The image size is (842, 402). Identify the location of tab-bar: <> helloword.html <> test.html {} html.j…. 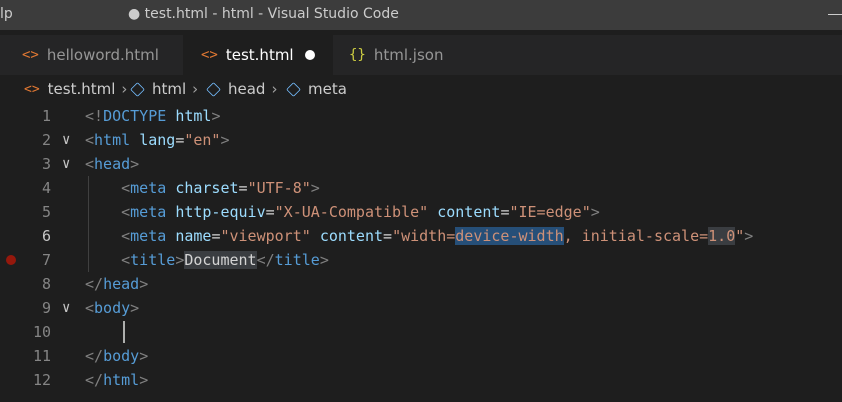
(421, 55).